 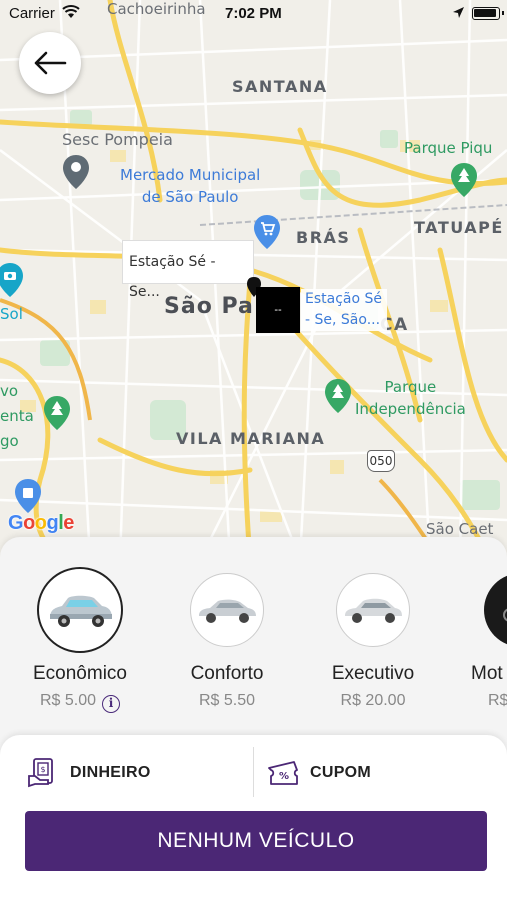 What do you see at coordinates (341, 772) in the screenshot?
I see `coupon-label: CUPOM` at bounding box center [341, 772].